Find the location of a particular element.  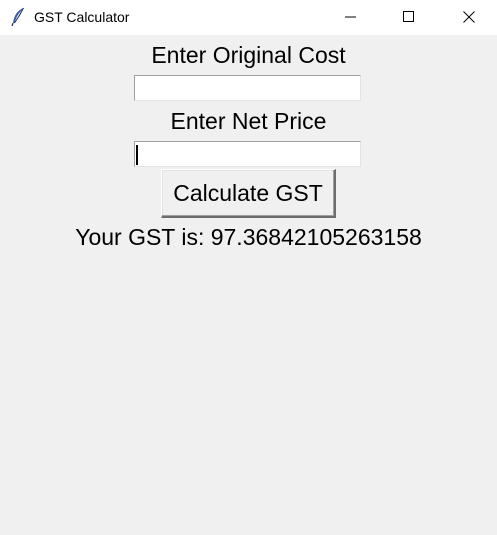

original-cost-label: Enter Original Cost is located at coordinates (248, 55).